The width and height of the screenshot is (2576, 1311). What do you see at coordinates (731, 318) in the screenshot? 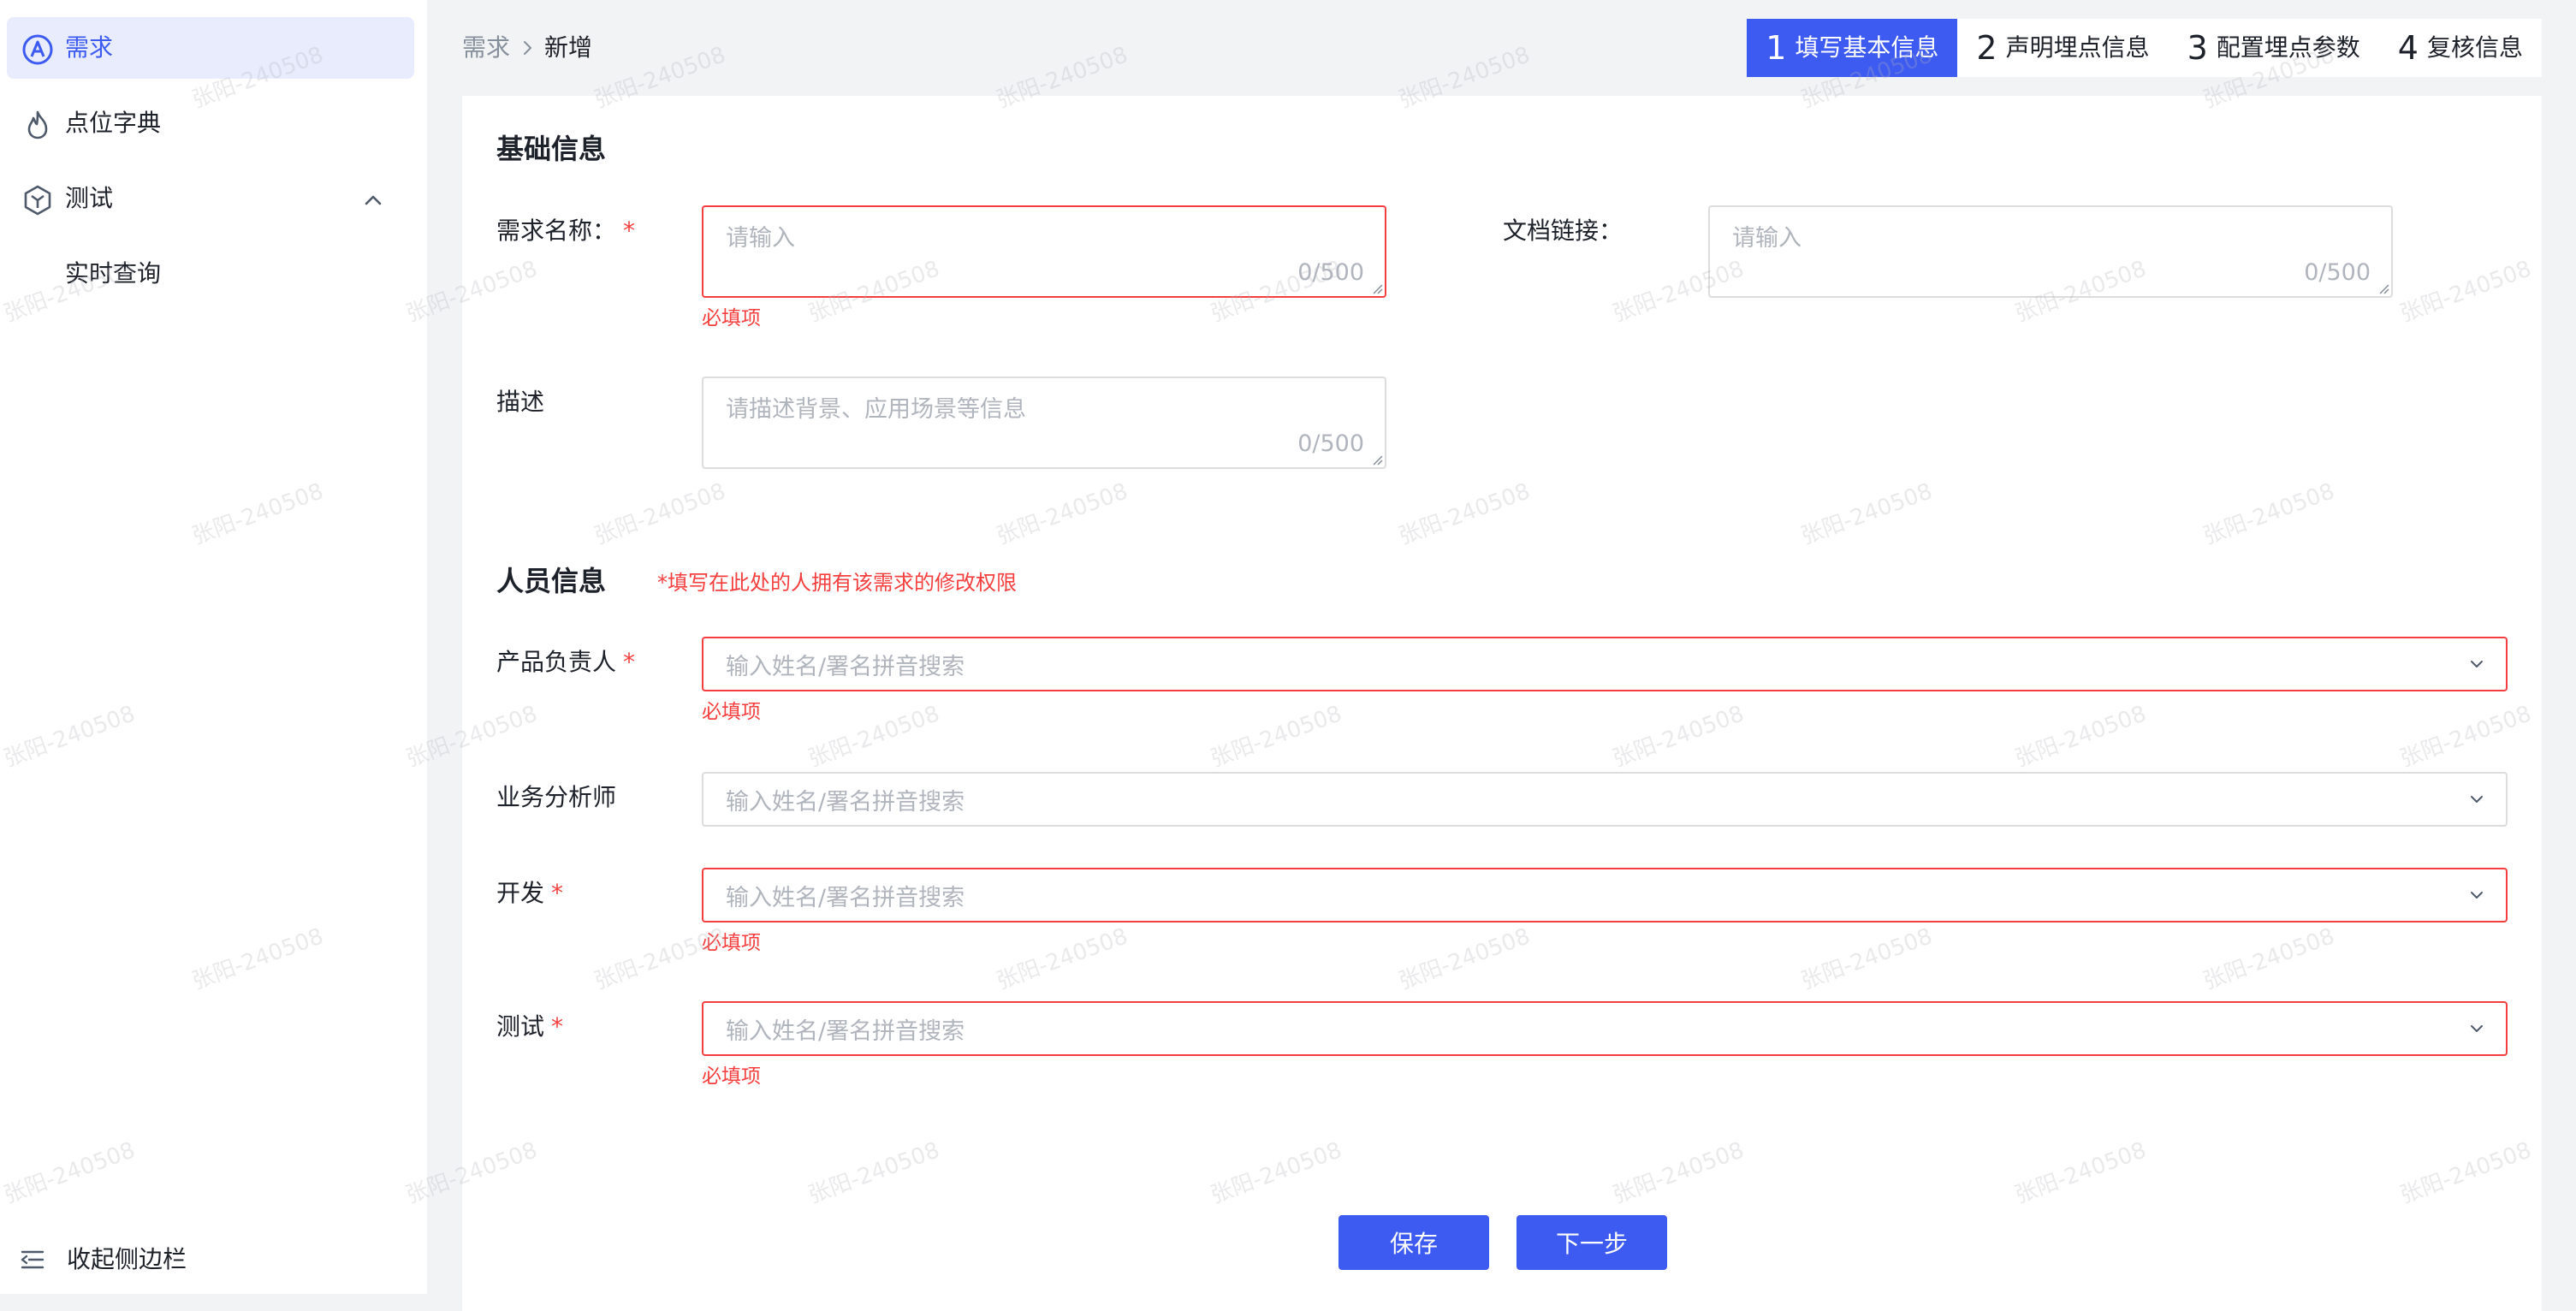
I see `requirement-name-error: 必填项` at bounding box center [731, 318].